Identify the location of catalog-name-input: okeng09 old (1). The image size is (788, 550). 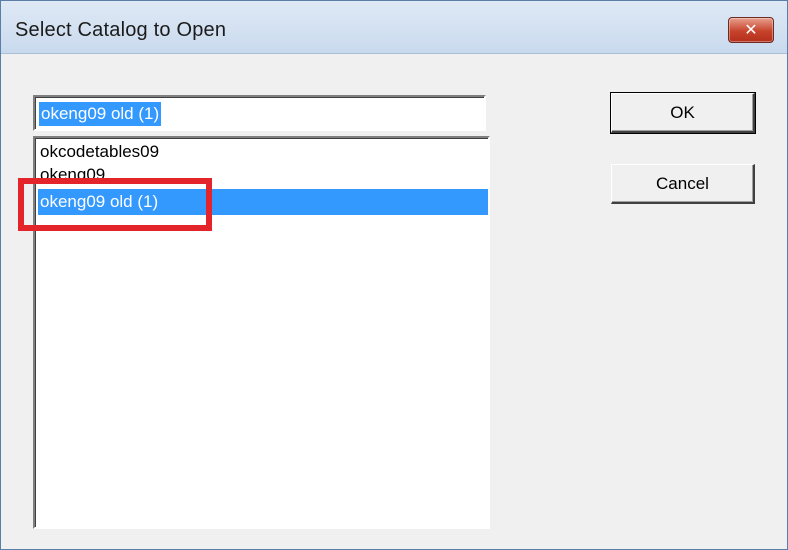
(259, 113).